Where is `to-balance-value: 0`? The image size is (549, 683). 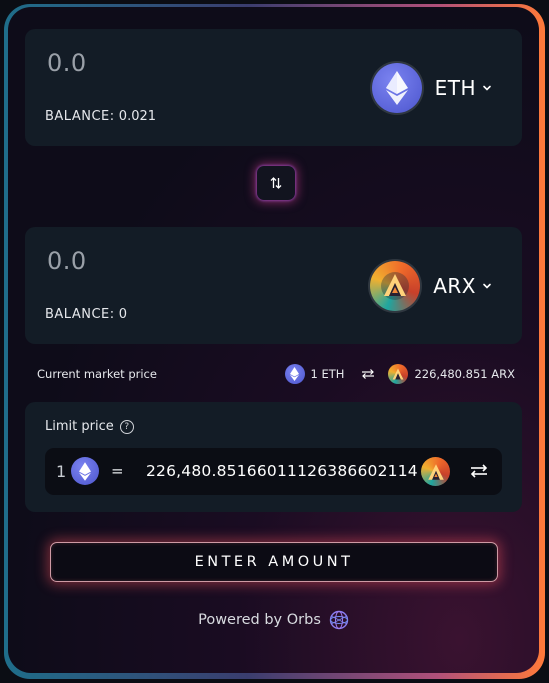 to-balance-value: 0 is located at coordinates (123, 314).